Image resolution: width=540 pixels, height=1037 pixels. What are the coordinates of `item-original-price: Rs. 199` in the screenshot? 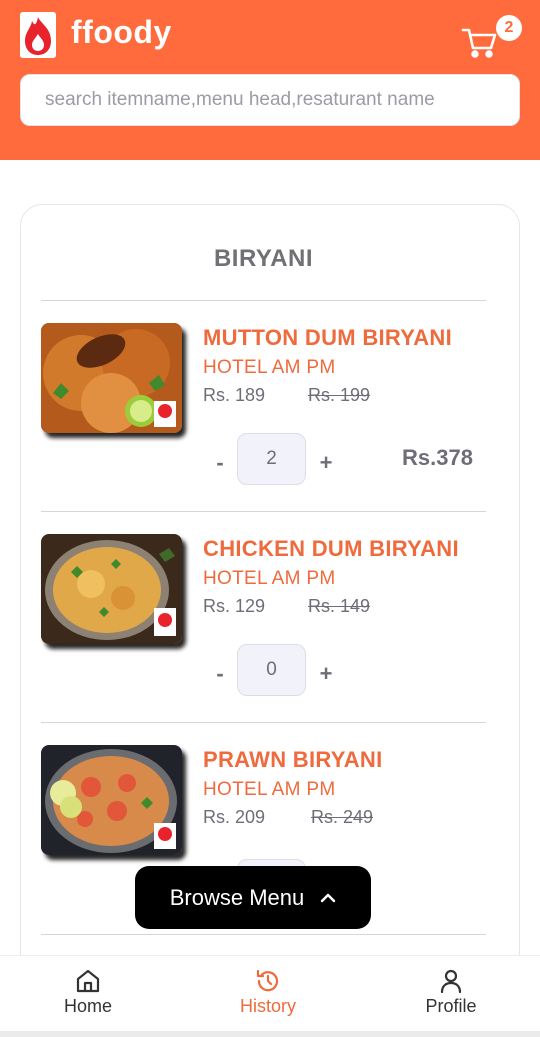 It's located at (339, 395).